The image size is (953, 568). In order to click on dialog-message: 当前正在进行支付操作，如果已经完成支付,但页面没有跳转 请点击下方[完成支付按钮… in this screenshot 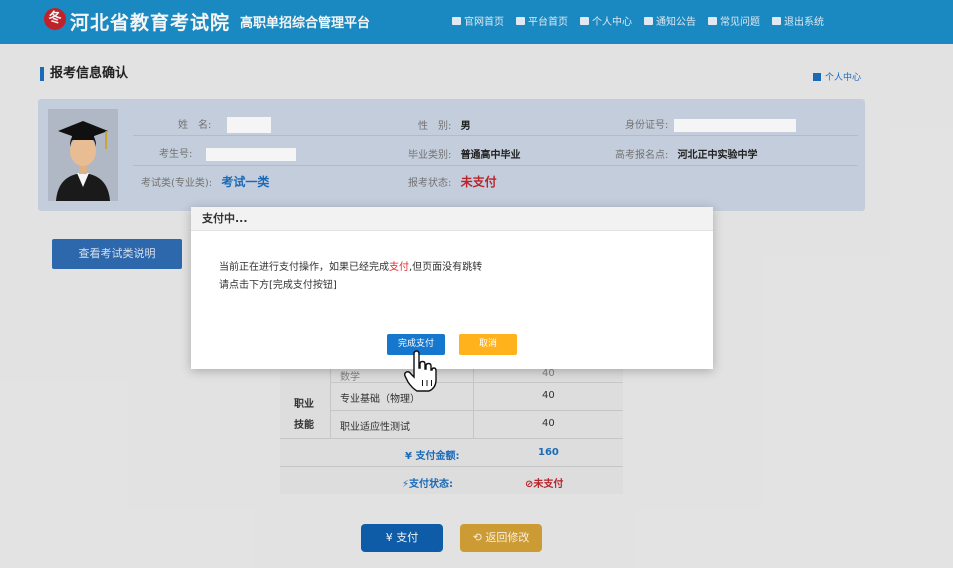, I will do `click(350, 277)`.